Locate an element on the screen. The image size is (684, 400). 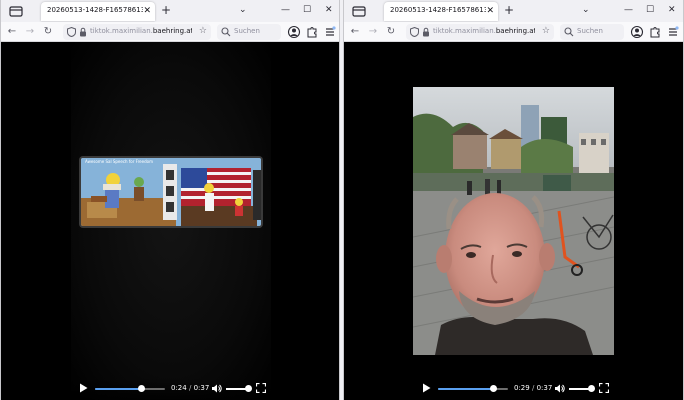
video-controls: 0:24 / 0:37 is located at coordinates (170, 389).